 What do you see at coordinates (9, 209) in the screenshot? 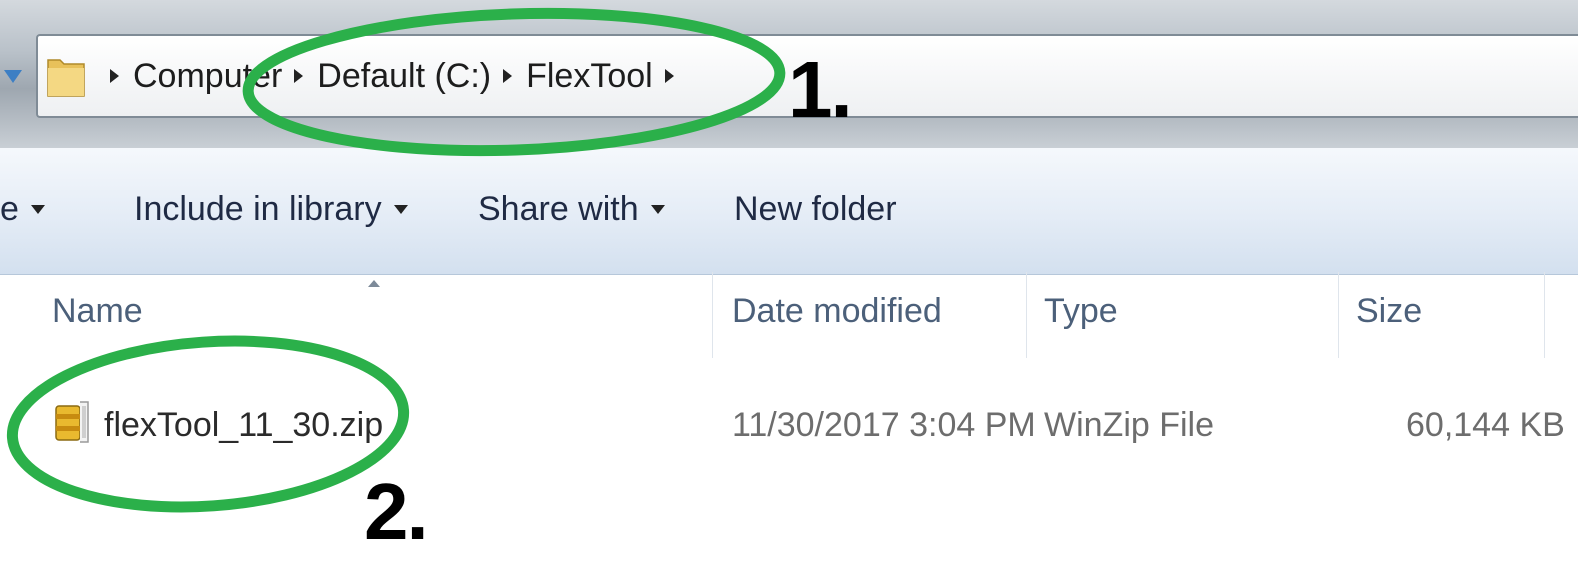
I see `organize-menu-label: e` at bounding box center [9, 209].